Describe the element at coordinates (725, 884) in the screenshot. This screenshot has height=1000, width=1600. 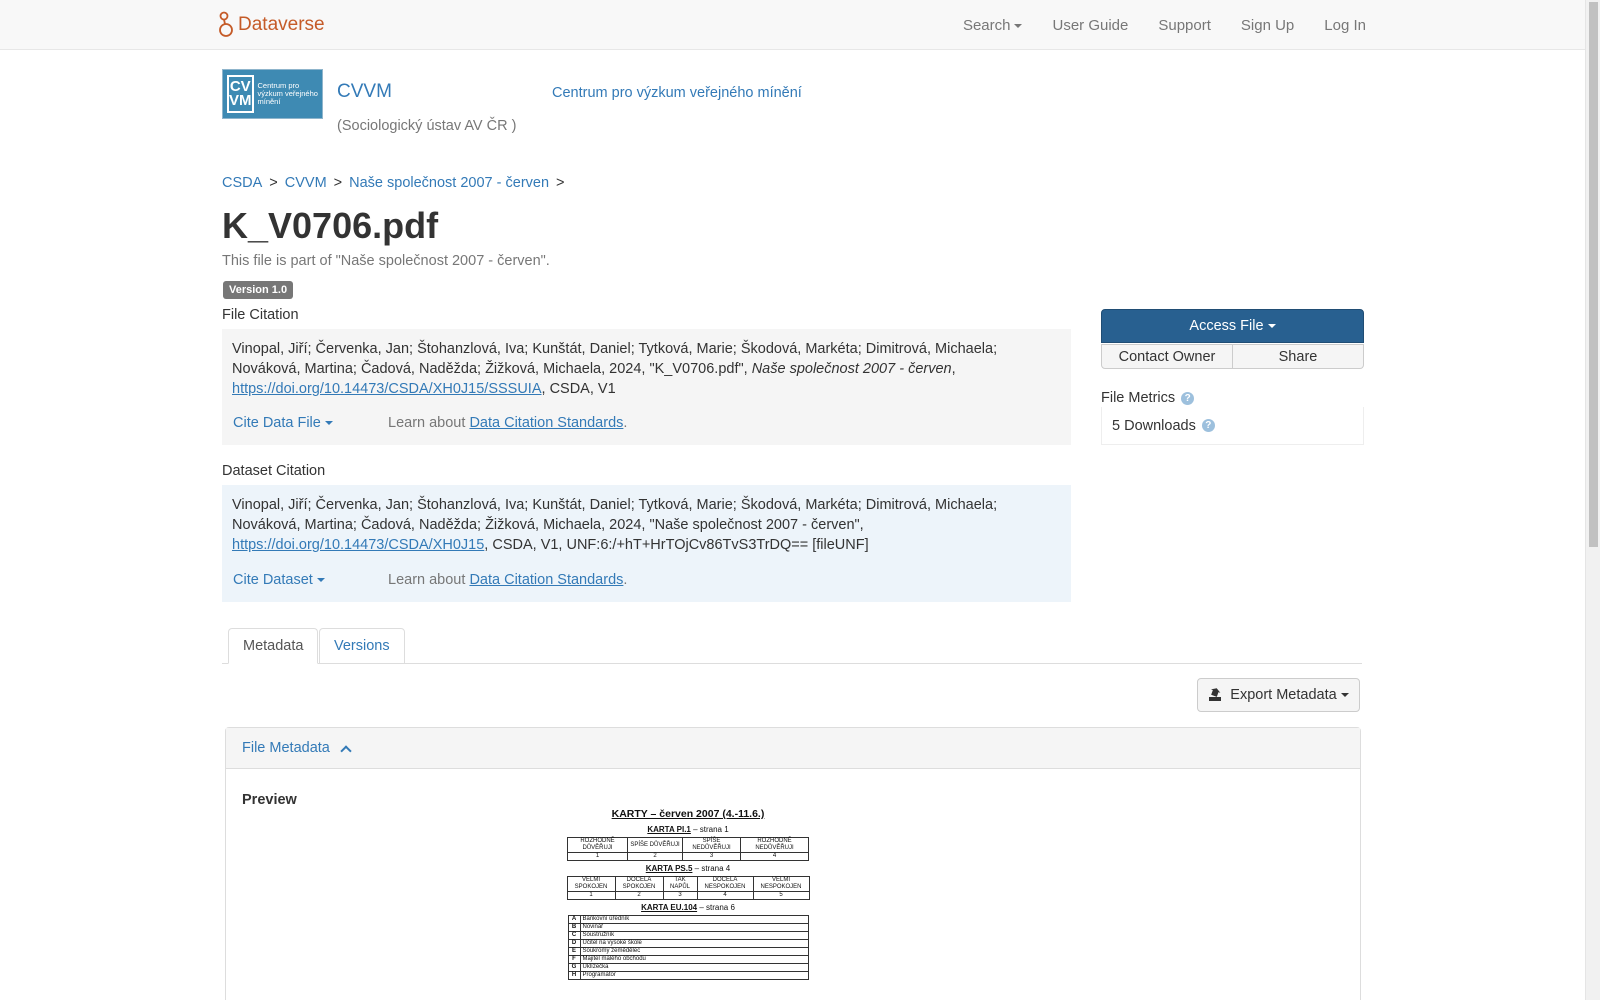
I see `preview-cell: DOCELA NESPOKOJEN` at that location.